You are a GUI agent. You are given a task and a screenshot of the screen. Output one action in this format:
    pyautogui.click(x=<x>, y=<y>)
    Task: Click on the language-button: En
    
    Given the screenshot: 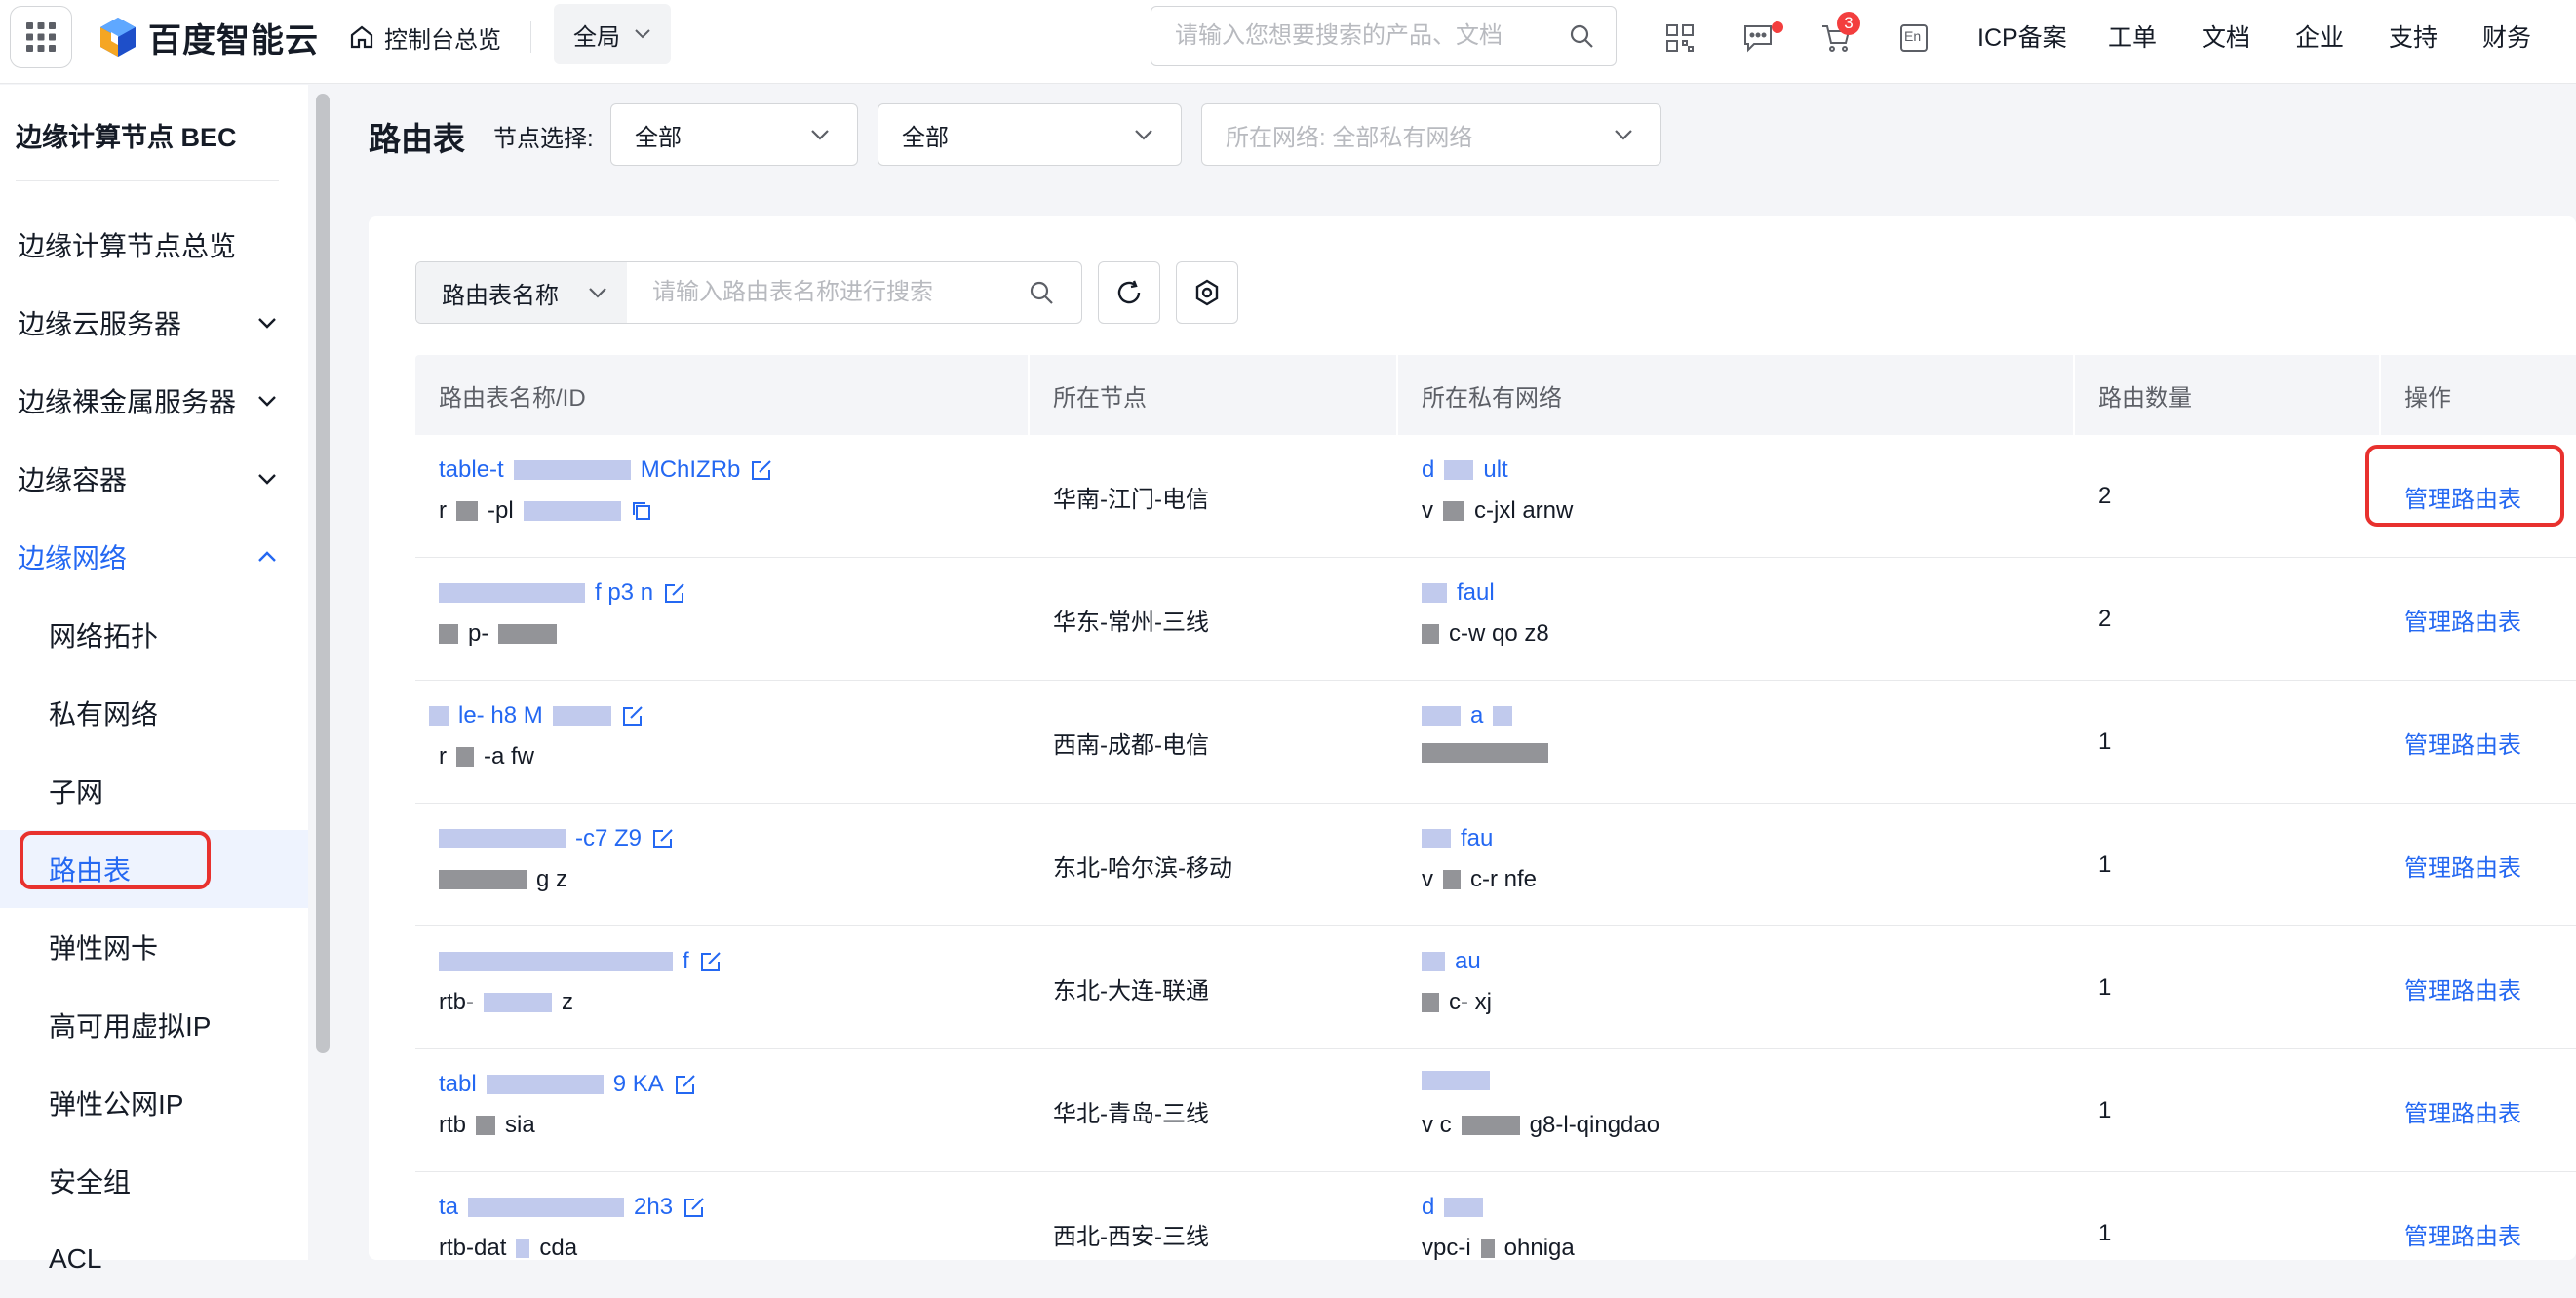 What is the action you would take?
    pyautogui.click(x=1914, y=38)
    